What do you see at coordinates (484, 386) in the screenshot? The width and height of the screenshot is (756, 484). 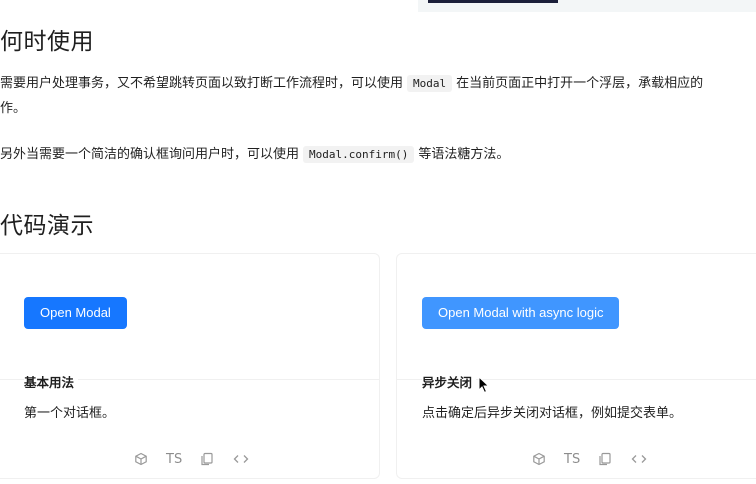 I see `cursor-icon` at bounding box center [484, 386].